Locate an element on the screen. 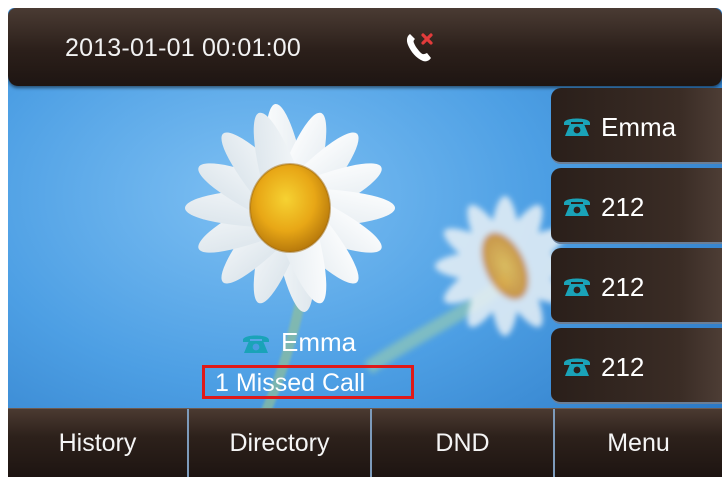  softkey-label: Directory is located at coordinates (279, 443).